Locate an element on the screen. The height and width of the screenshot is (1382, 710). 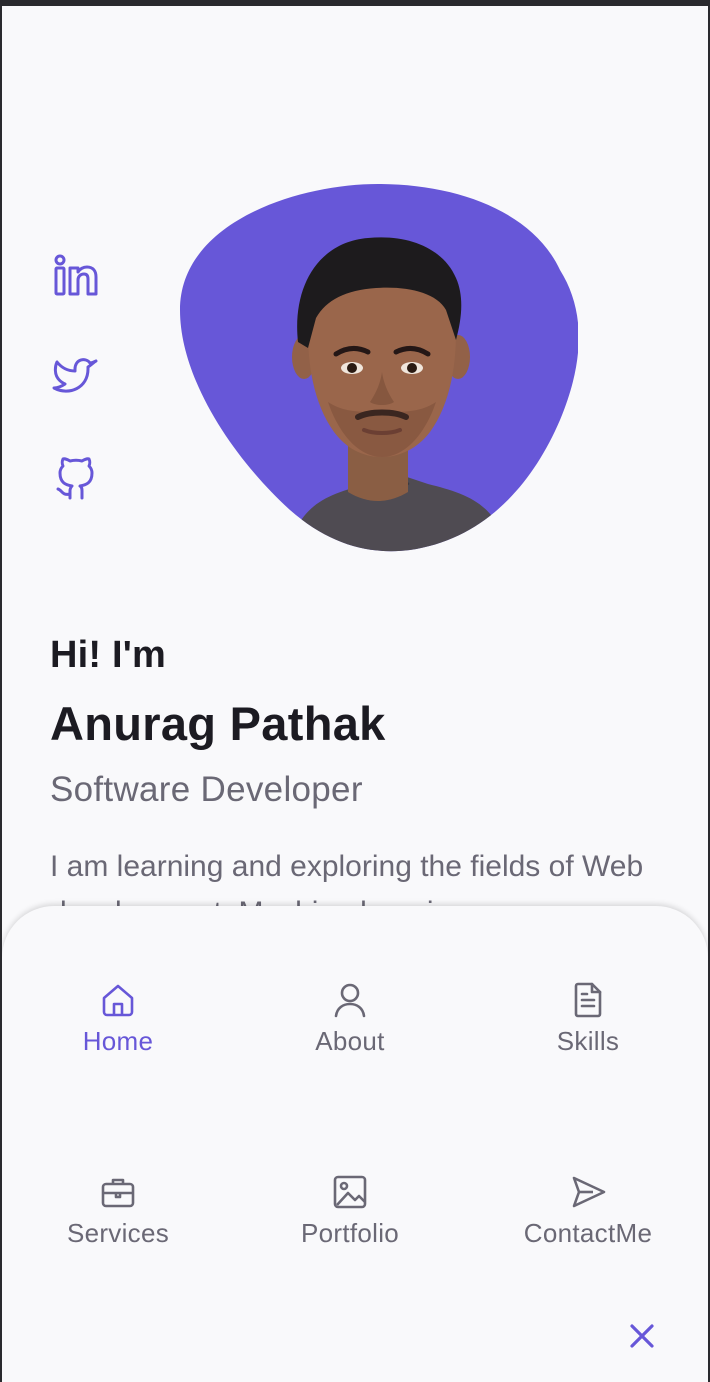
nav-item-about: About is located at coordinates (350, 1018).